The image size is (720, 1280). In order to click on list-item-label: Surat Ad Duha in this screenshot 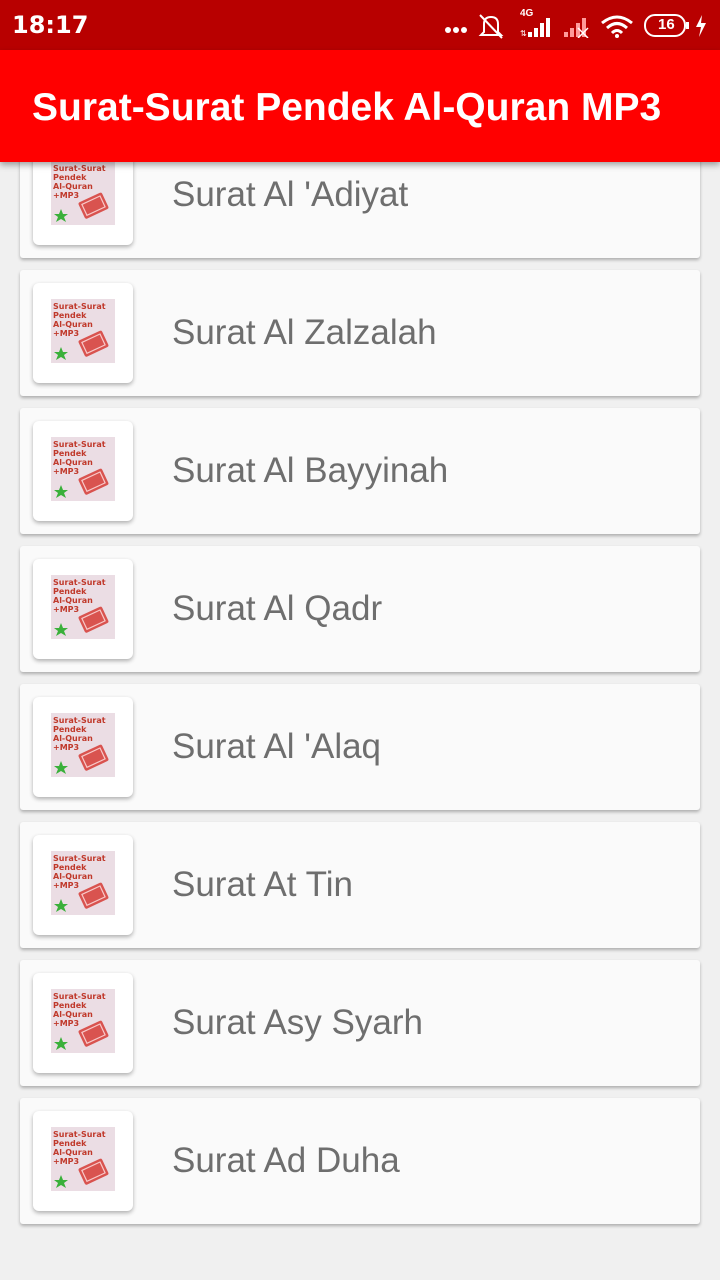, I will do `click(286, 1160)`.